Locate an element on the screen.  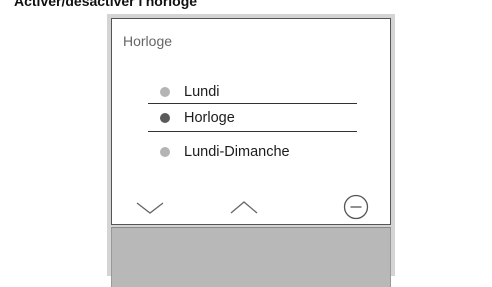
screen-title: Horloge is located at coordinates (148, 41).